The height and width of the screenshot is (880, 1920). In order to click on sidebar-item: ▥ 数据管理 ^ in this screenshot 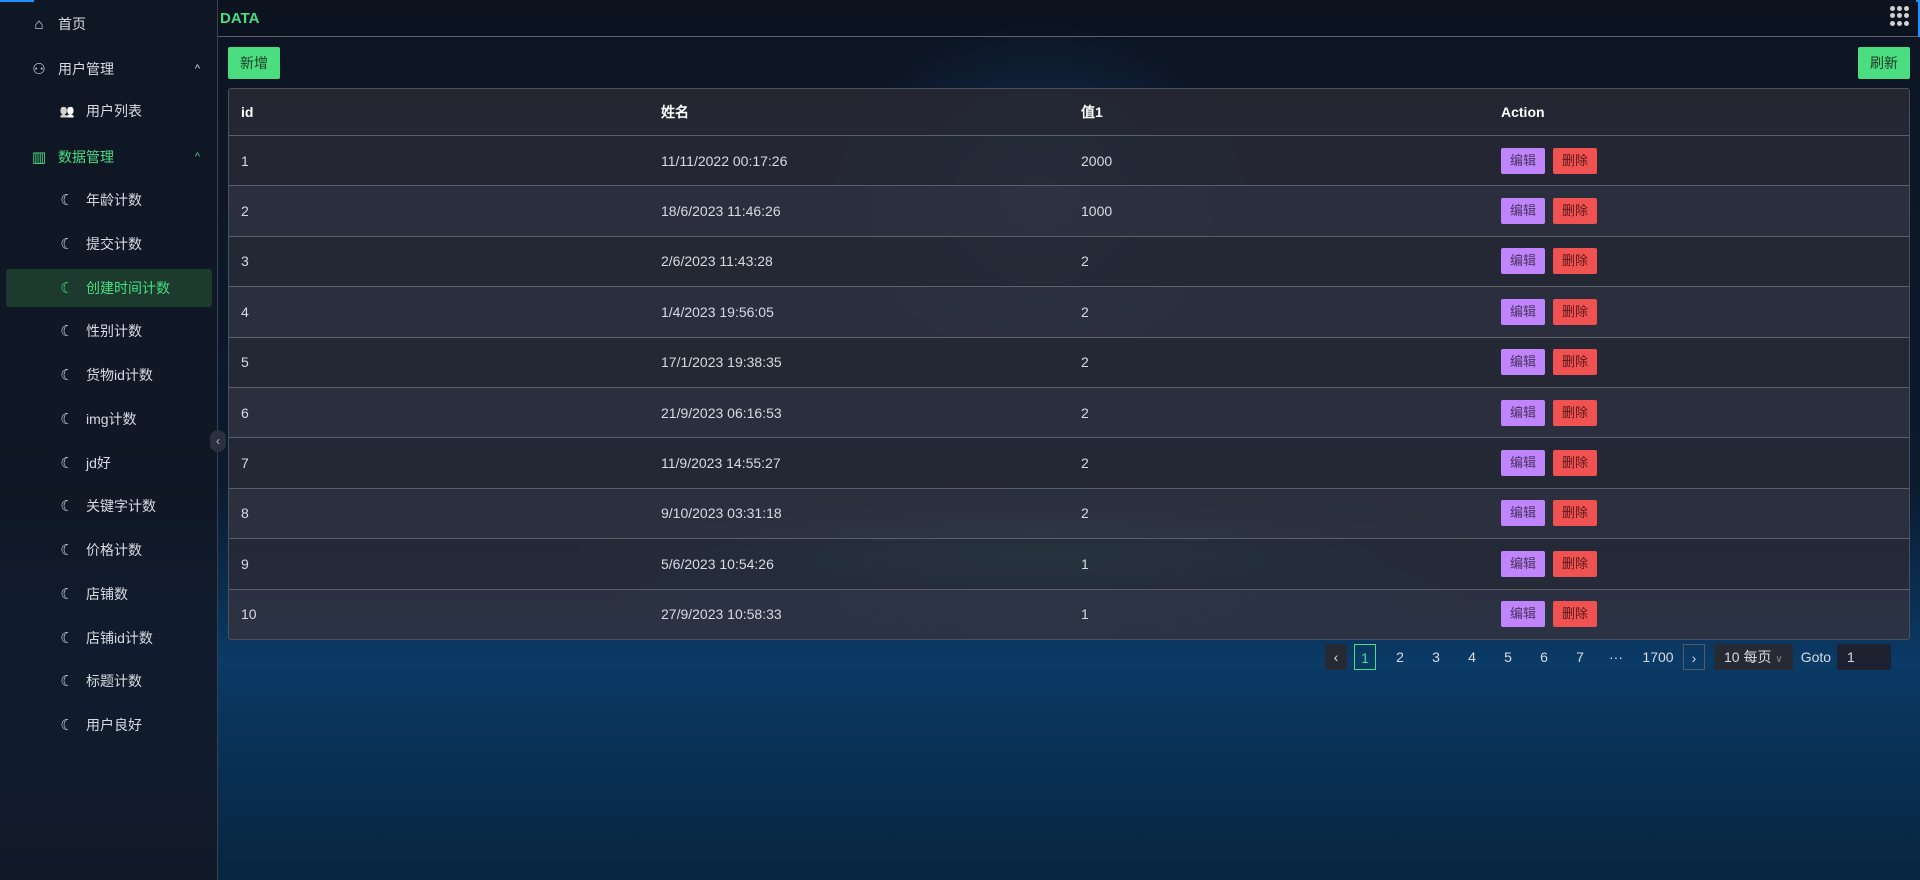, I will do `click(109, 157)`.